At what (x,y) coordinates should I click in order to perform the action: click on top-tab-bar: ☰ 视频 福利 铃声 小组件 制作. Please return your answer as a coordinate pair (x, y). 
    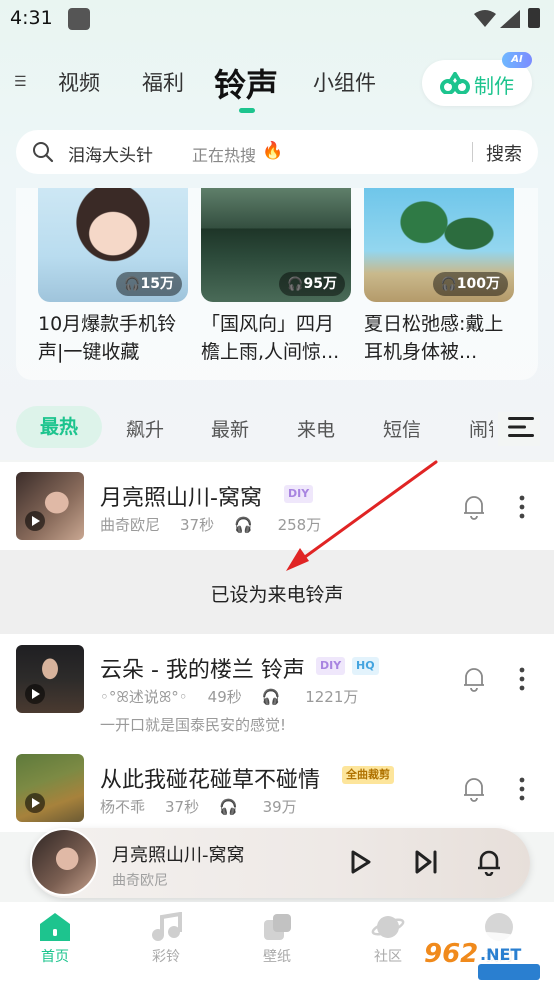
    Looking at the image, I should click on (277, 84).